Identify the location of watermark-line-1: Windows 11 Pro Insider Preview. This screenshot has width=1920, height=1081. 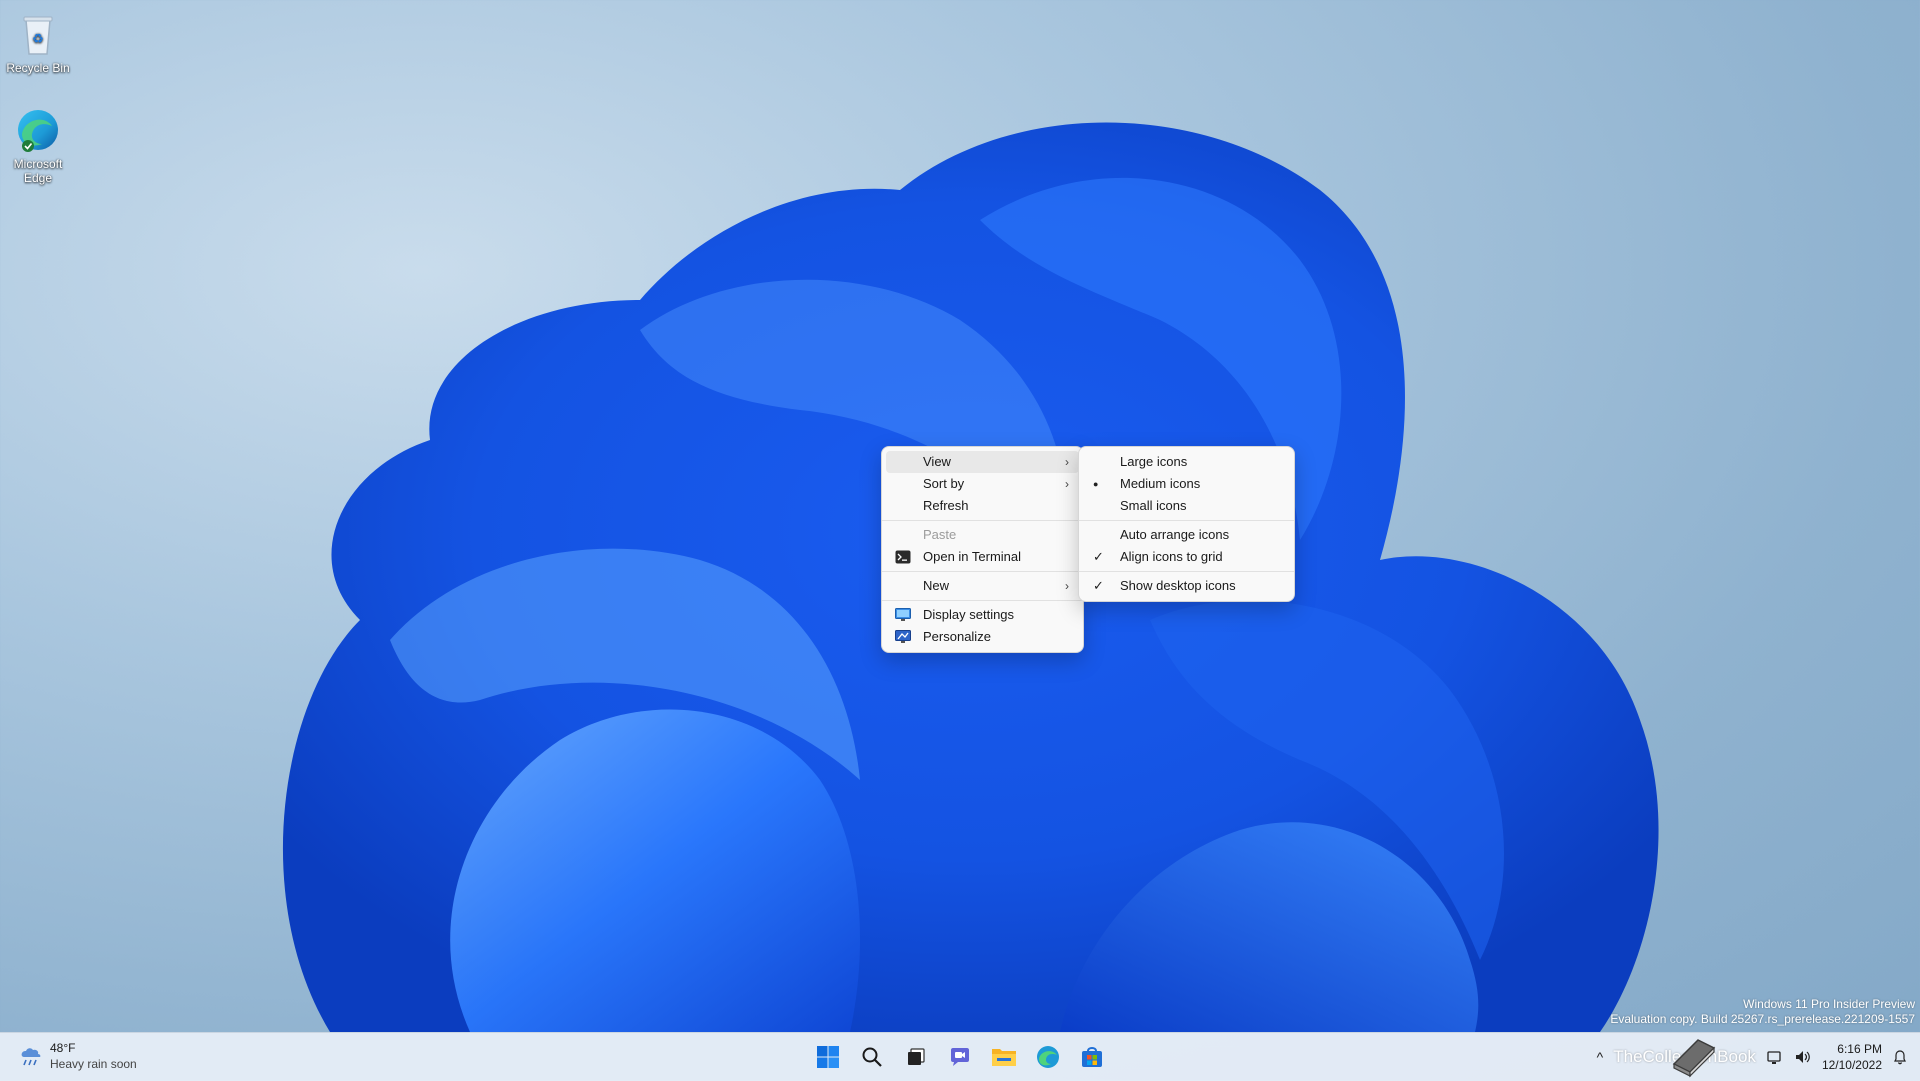
(1829, 1004).